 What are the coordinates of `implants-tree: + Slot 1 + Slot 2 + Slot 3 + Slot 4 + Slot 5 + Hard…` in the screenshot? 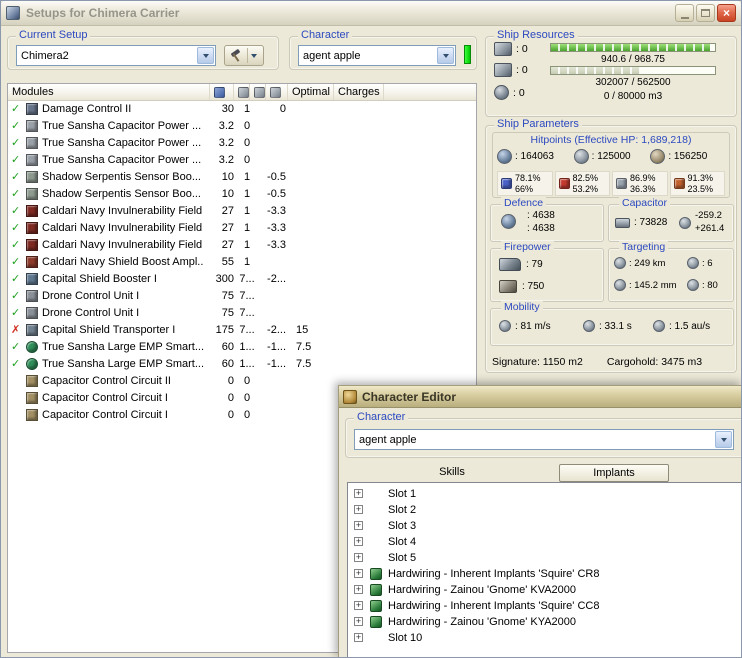 It's located at (544, 569).